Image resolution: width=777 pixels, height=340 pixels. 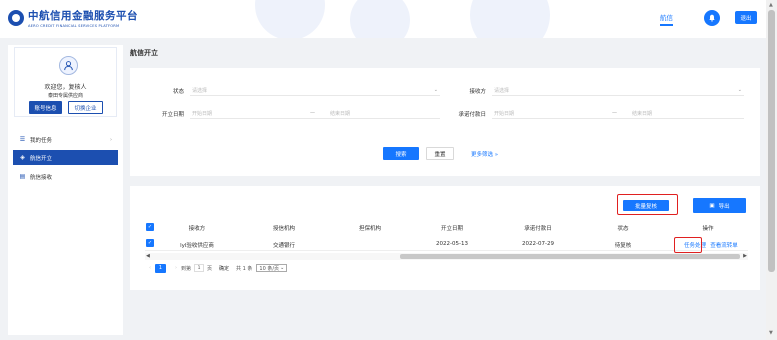 What do you see at coordinates (65, 87) in the screenshot?
I see `welcome-text: 欢迎您，复核人` at bounding box center [65, 87].